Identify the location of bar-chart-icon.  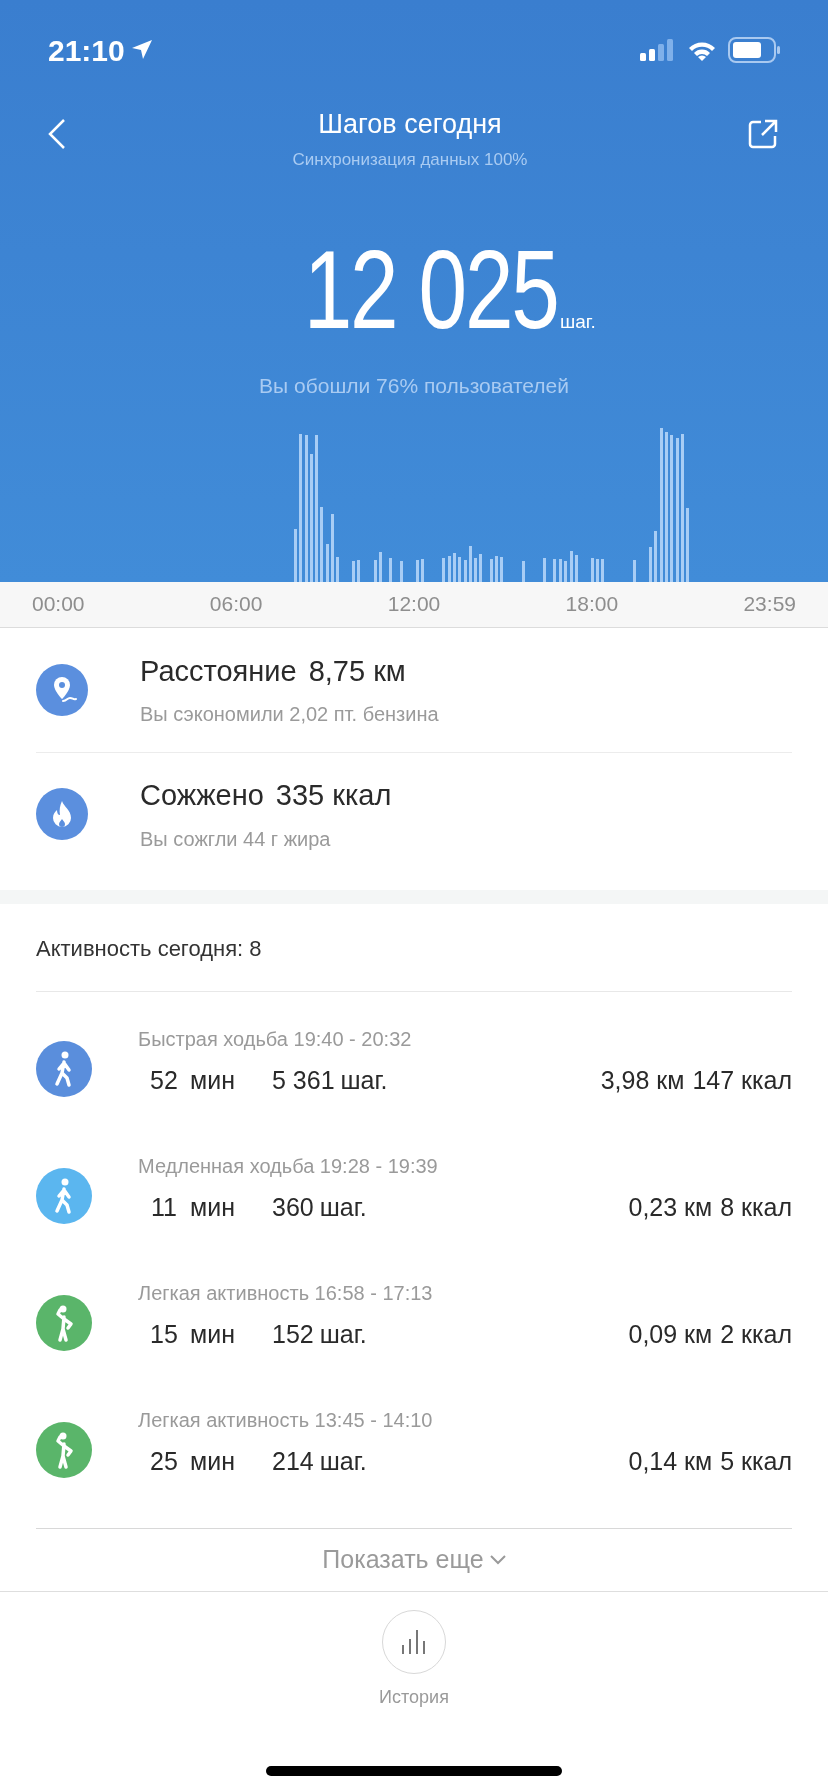
(414, 1641).